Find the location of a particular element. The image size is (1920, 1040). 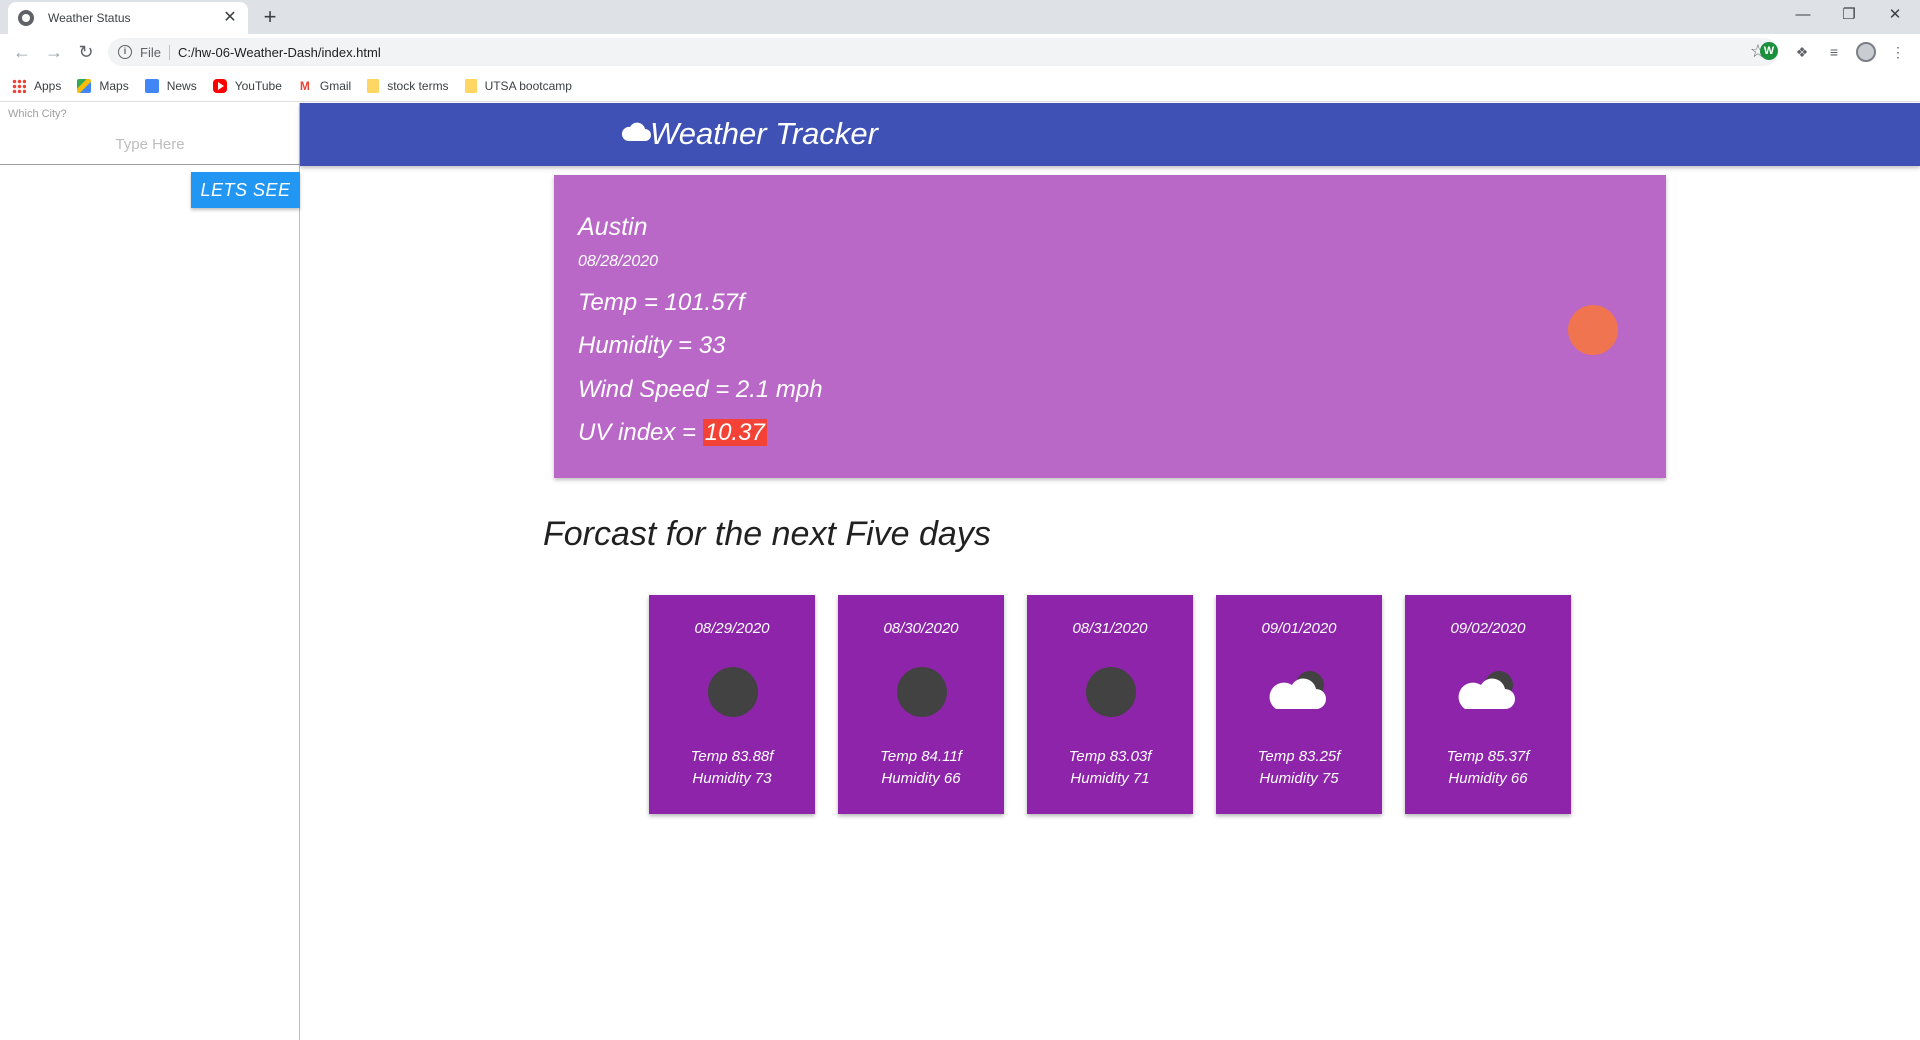

bookmark-label: News is located at coordinates (181, 85).